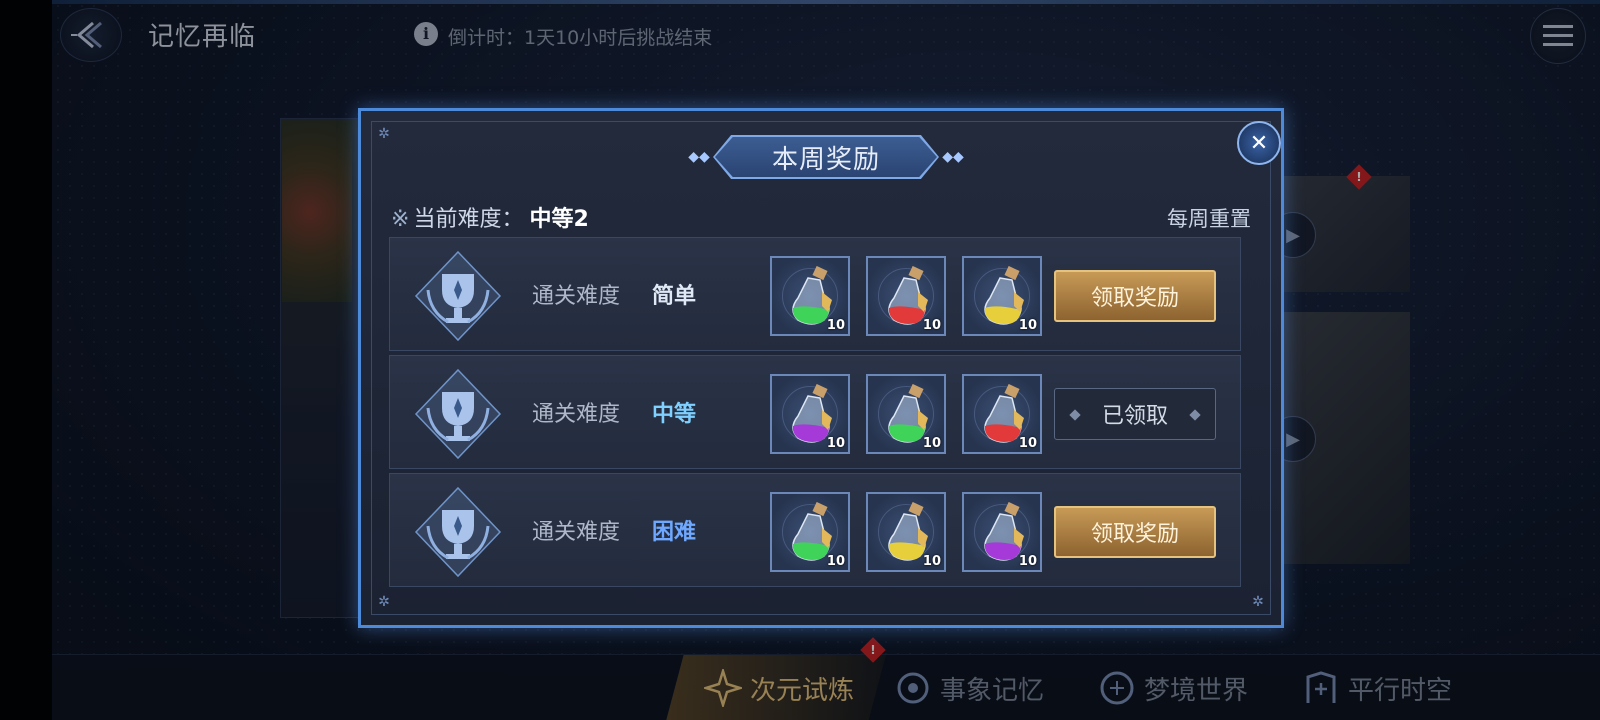  I want to click on reward-row: 通关难度 困难 10 10 10 领取奖励, so click(815, 530).